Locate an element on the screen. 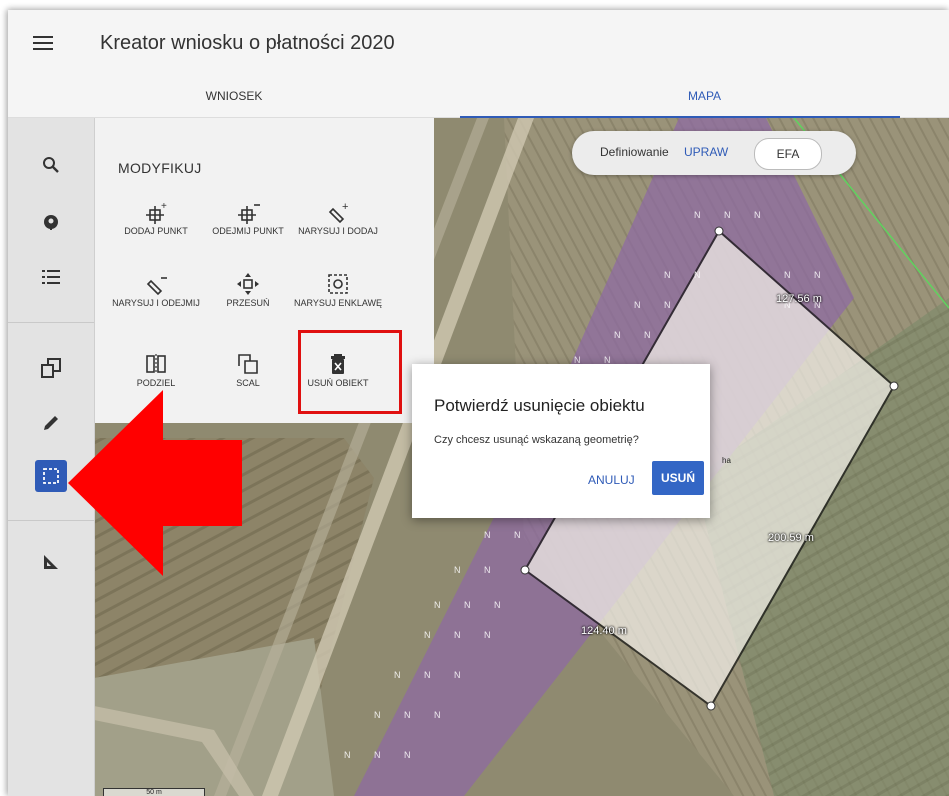 The height and width of the screenshot is (796, 949). definition-toggle: Definiowanie UPRAW EFA is located at coordinates (714, 153).